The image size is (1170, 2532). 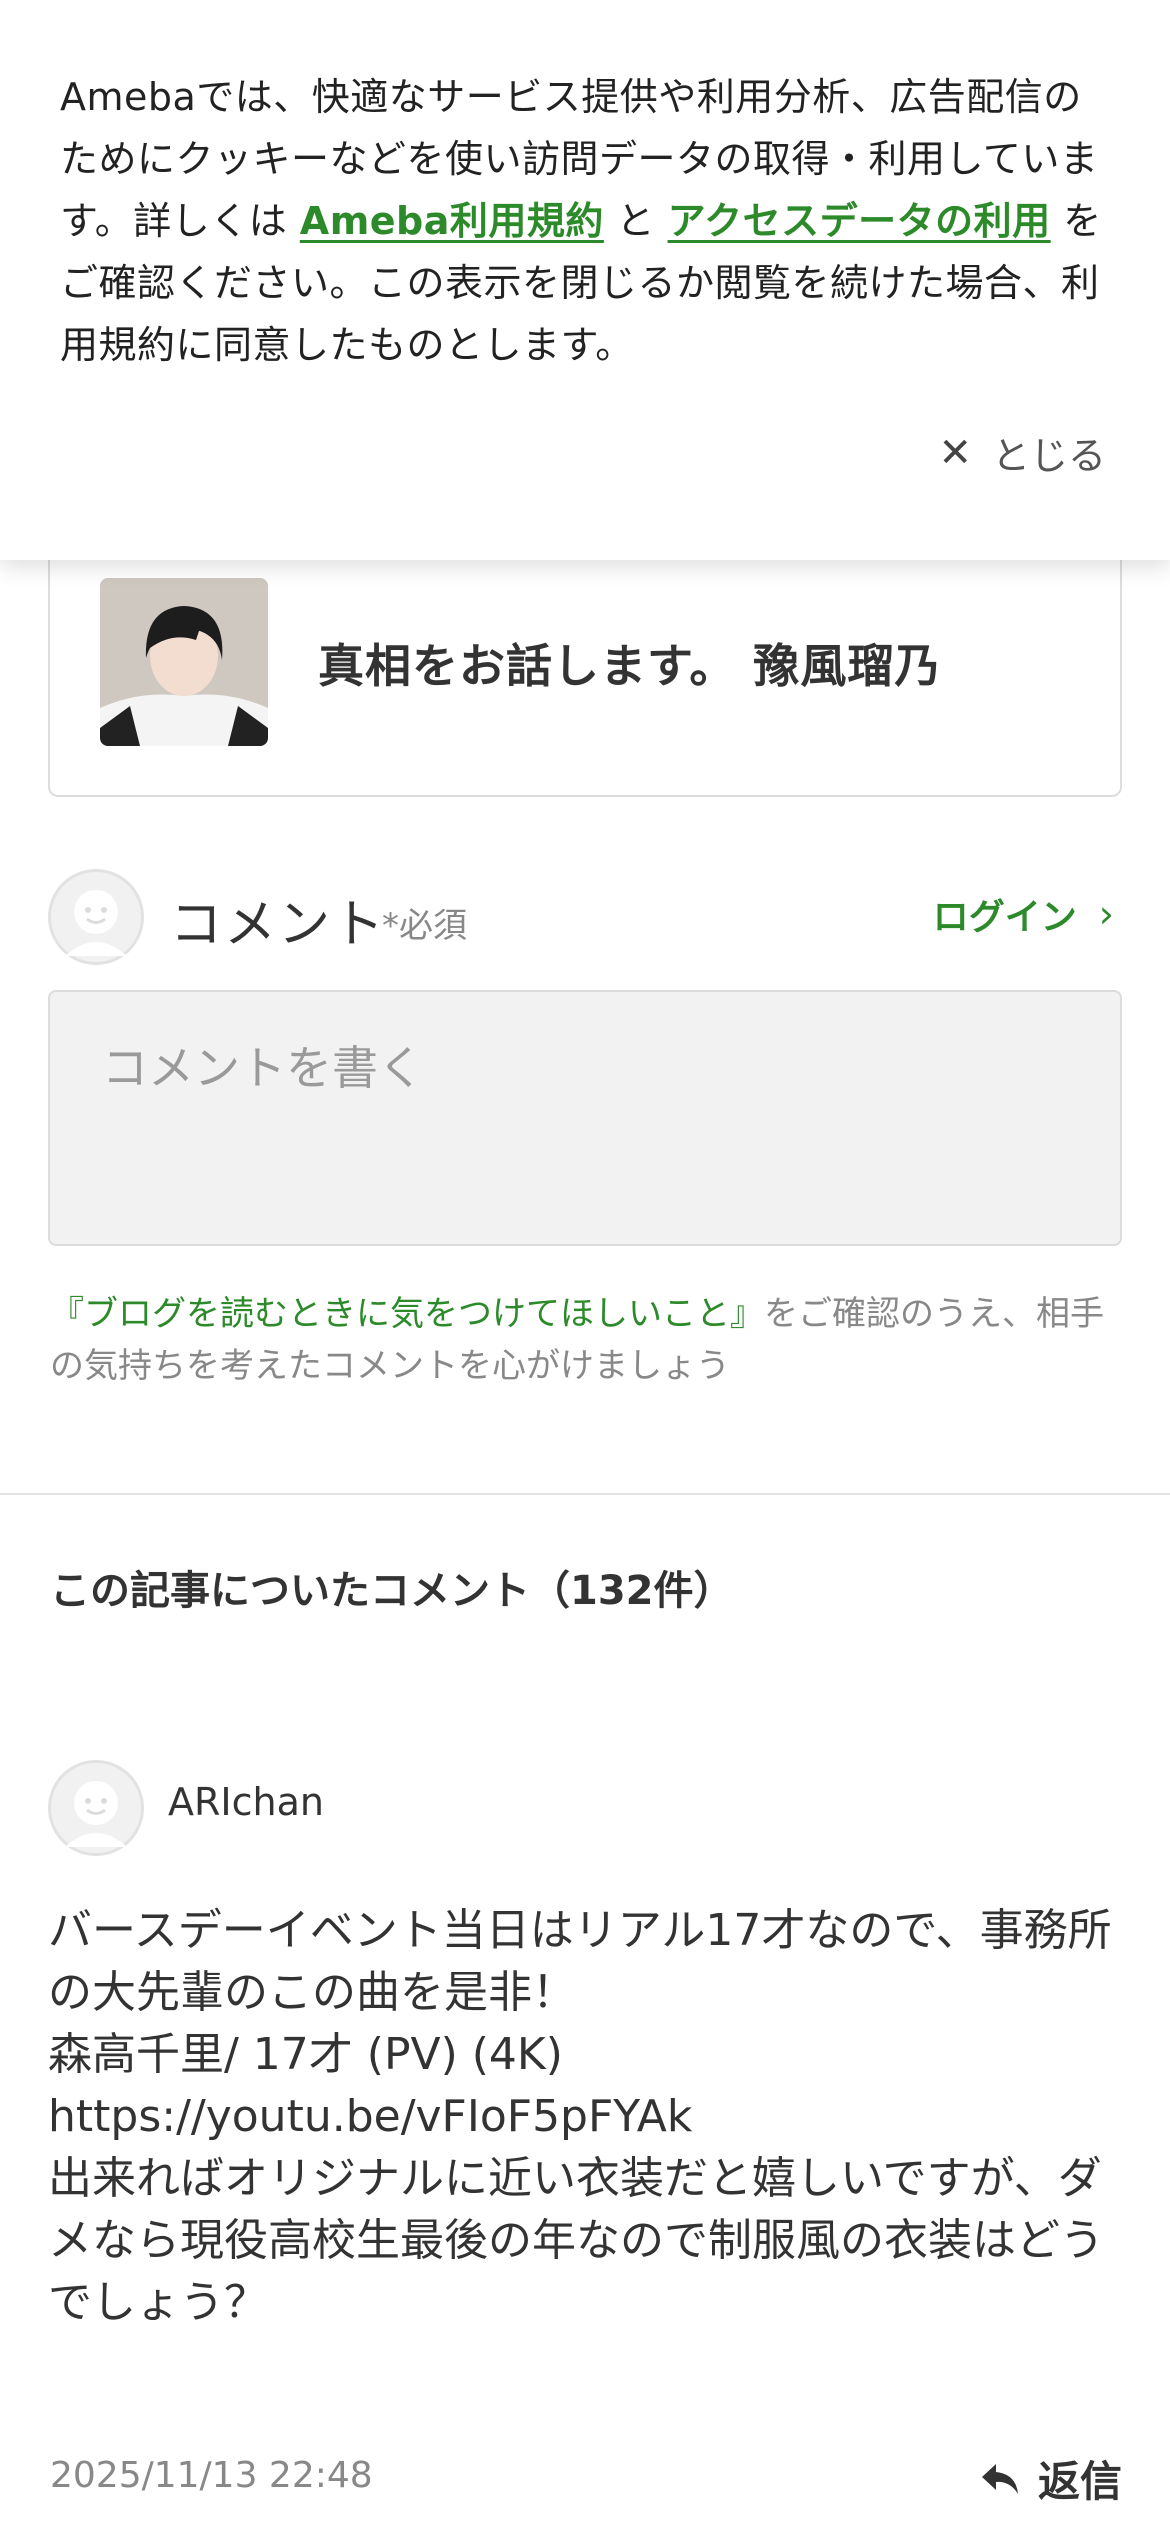 I want to click on login-label: ログイン, so click(x=1004, y=917).